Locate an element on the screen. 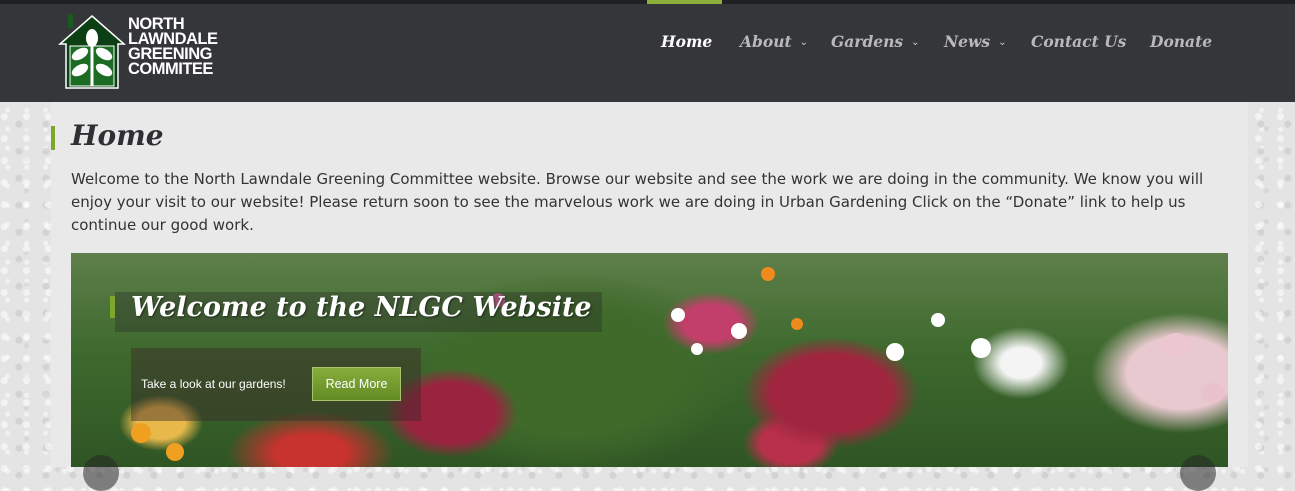 This screenshot has height=491, width=1295. active-nav-indicator is located at coordinates (684, 2).